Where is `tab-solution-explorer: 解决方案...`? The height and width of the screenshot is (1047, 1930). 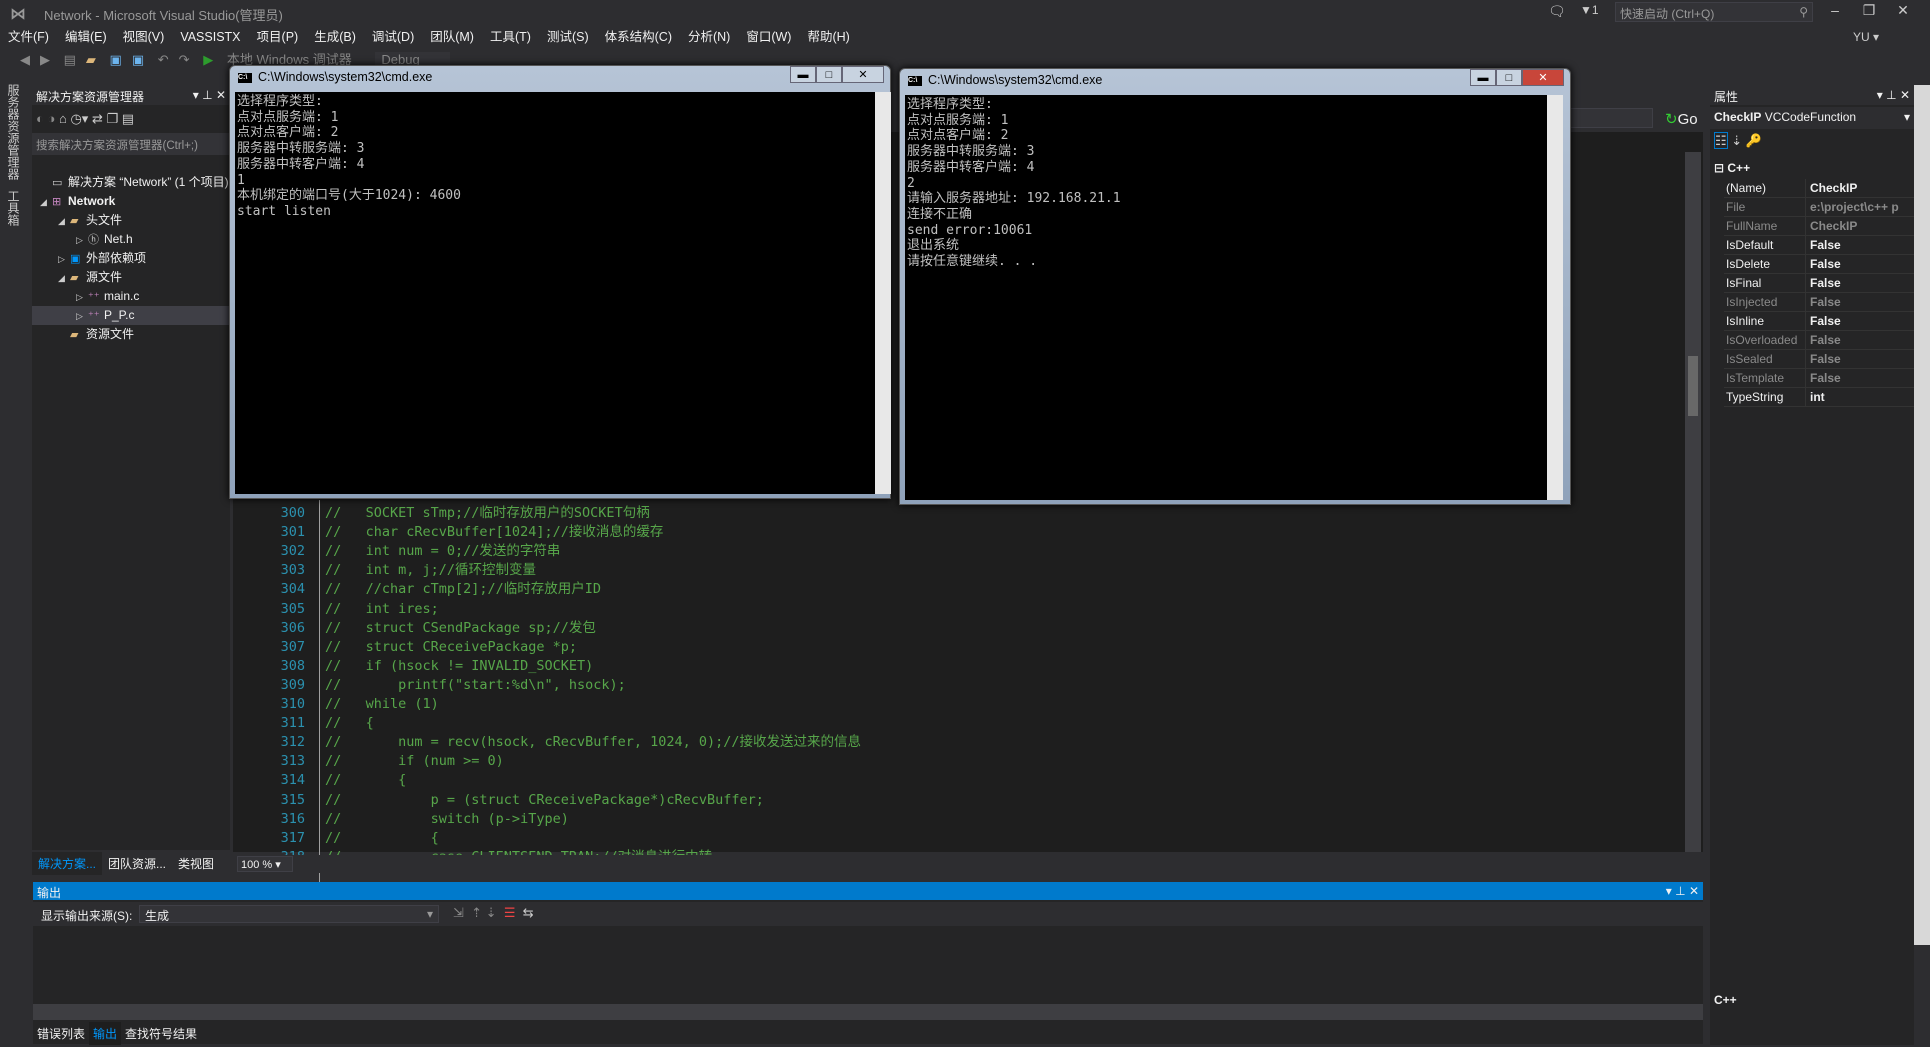
tab-solution-explorer: 解决方案... is located at coordinates (67, 863).